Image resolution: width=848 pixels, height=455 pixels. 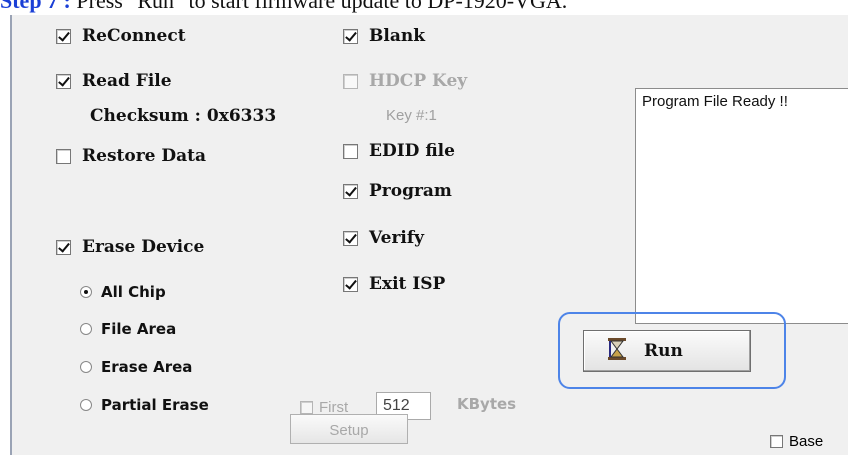 I want to click on radio-erase-area: Erase Area, so click(x=136, y=367).